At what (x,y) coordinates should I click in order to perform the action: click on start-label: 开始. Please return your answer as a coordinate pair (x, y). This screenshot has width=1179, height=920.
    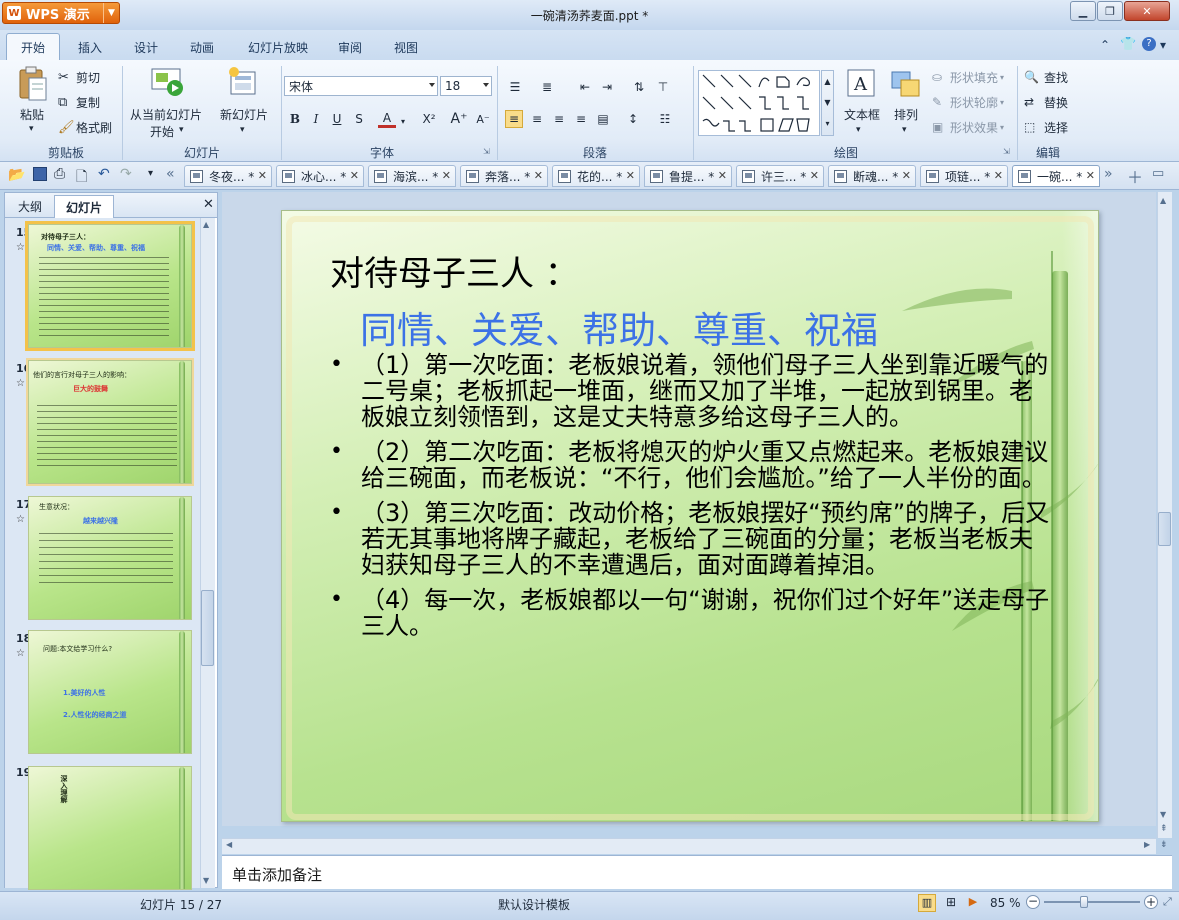
    Looking at the image, I should click on (162, 131).